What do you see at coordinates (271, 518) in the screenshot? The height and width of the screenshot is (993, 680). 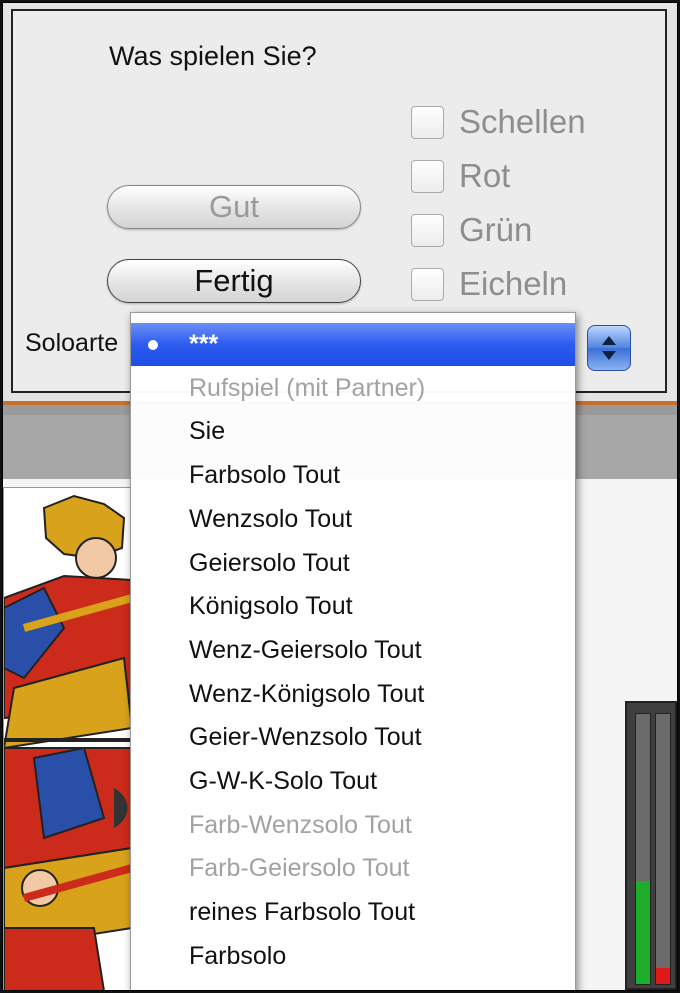 I see `menu-item-label: Wenzsolo Tout` at bounding box center [271, 518].